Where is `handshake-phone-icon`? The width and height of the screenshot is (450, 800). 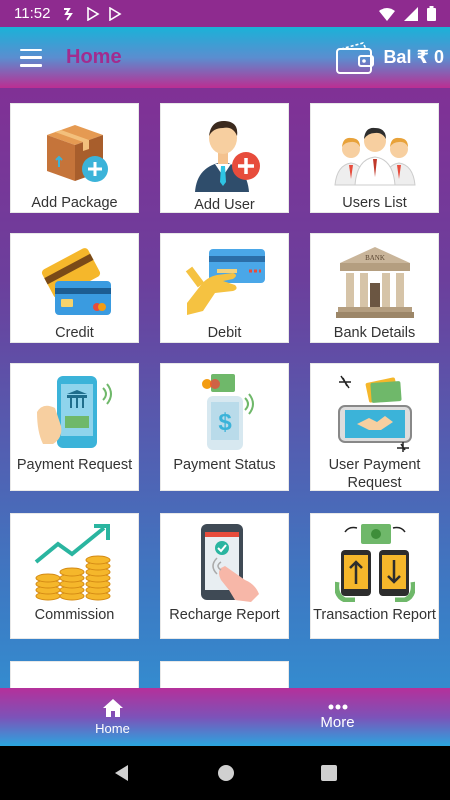
handshake-phone-icon is located at coordinates (375, 412).